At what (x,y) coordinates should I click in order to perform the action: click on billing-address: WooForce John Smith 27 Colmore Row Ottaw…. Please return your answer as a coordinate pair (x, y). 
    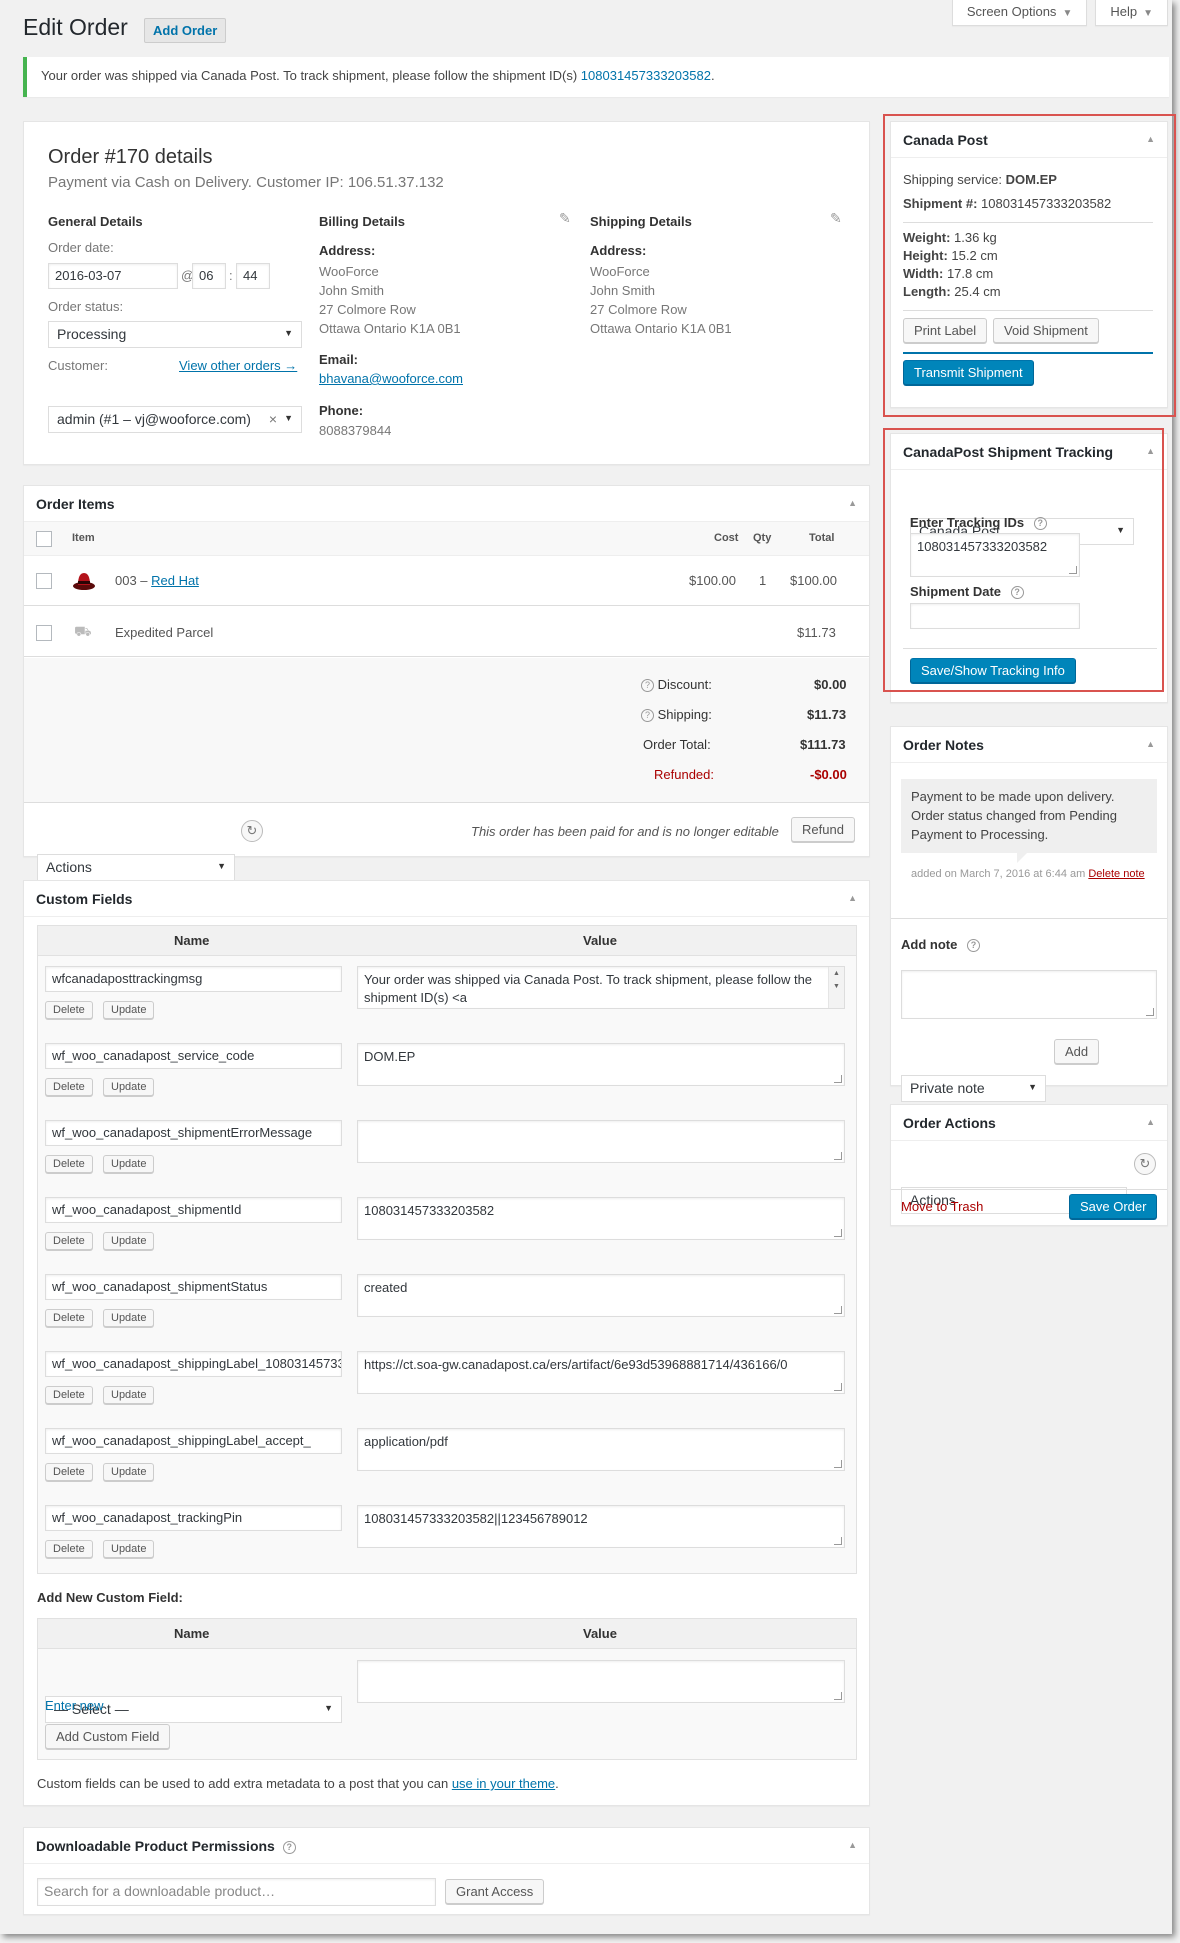
    Looking at the image, I should click on (390, 300).